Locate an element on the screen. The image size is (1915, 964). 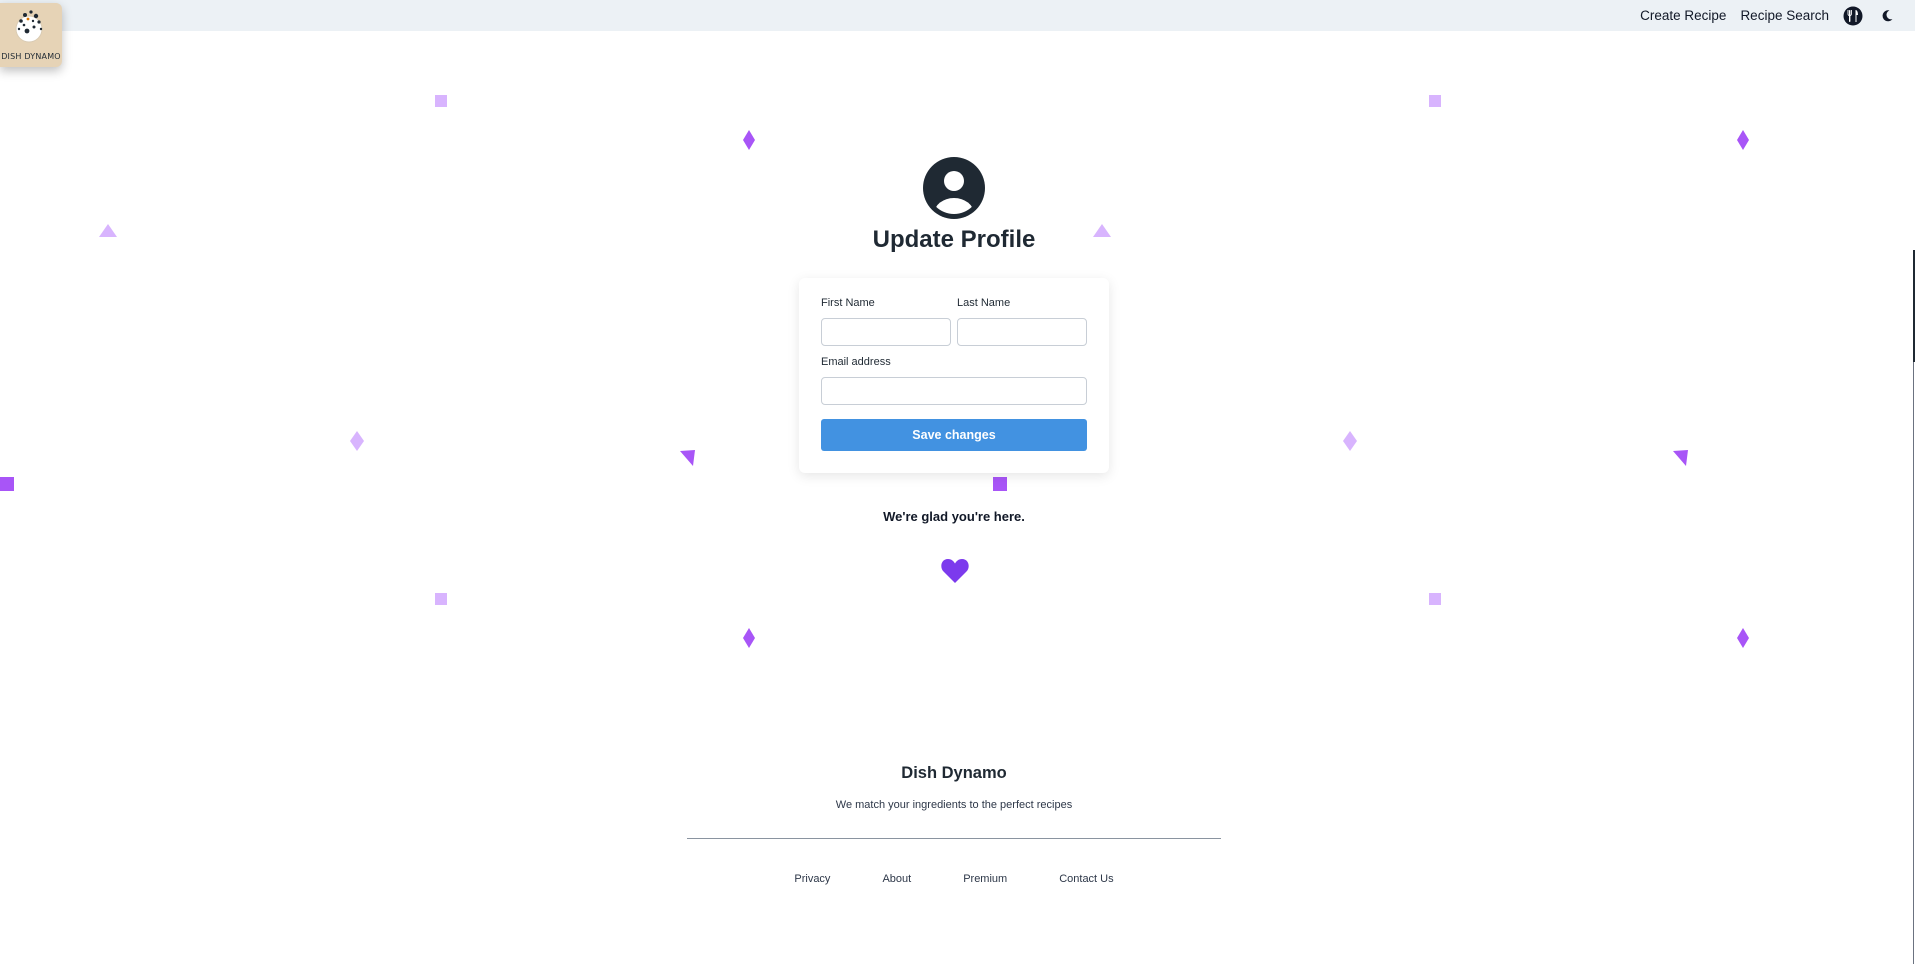
logo-icon is located at coordinates (29, 26).